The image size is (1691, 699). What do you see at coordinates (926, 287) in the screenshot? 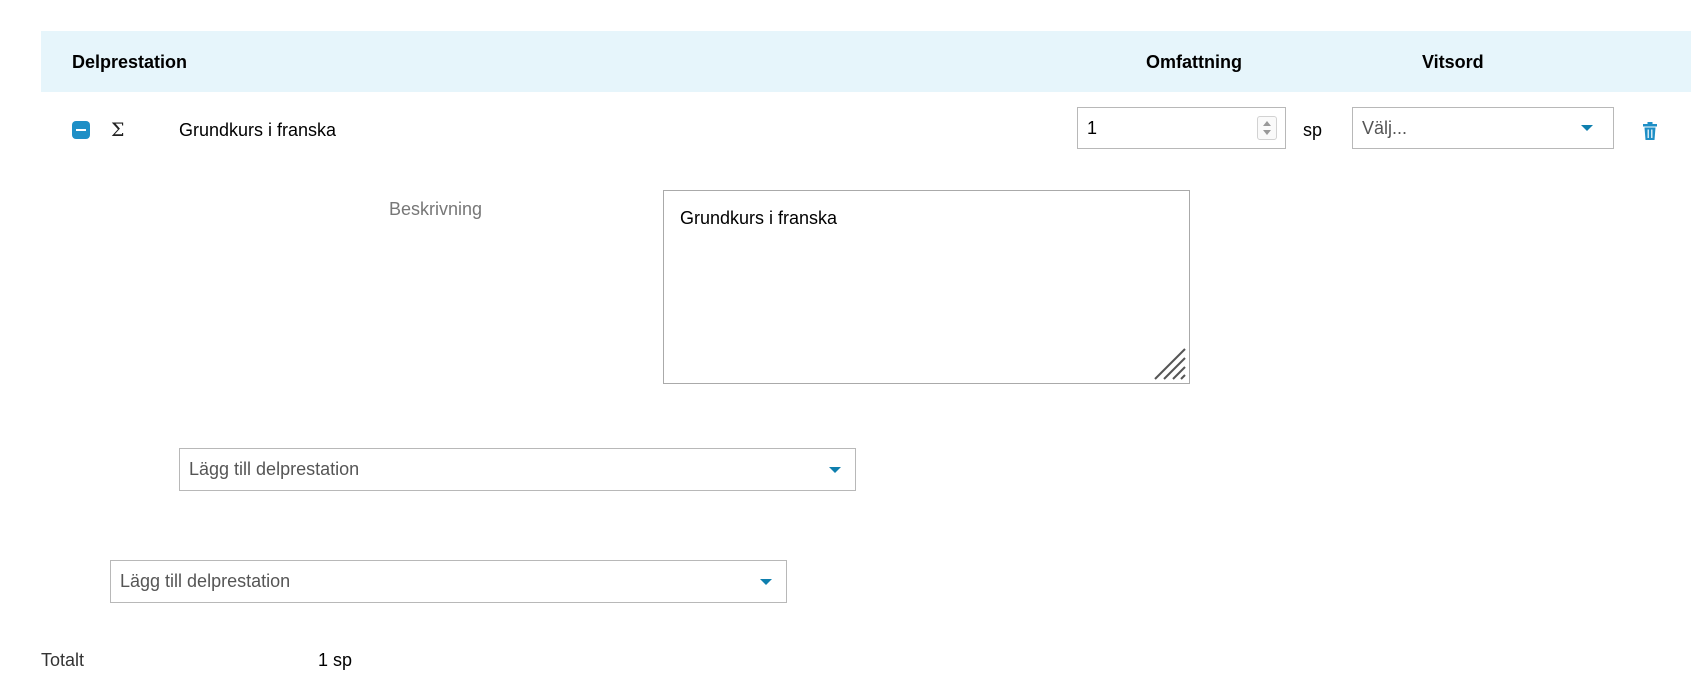
I see `description-textarea: Grundkurs i franska` at bounding box center [926, 287].